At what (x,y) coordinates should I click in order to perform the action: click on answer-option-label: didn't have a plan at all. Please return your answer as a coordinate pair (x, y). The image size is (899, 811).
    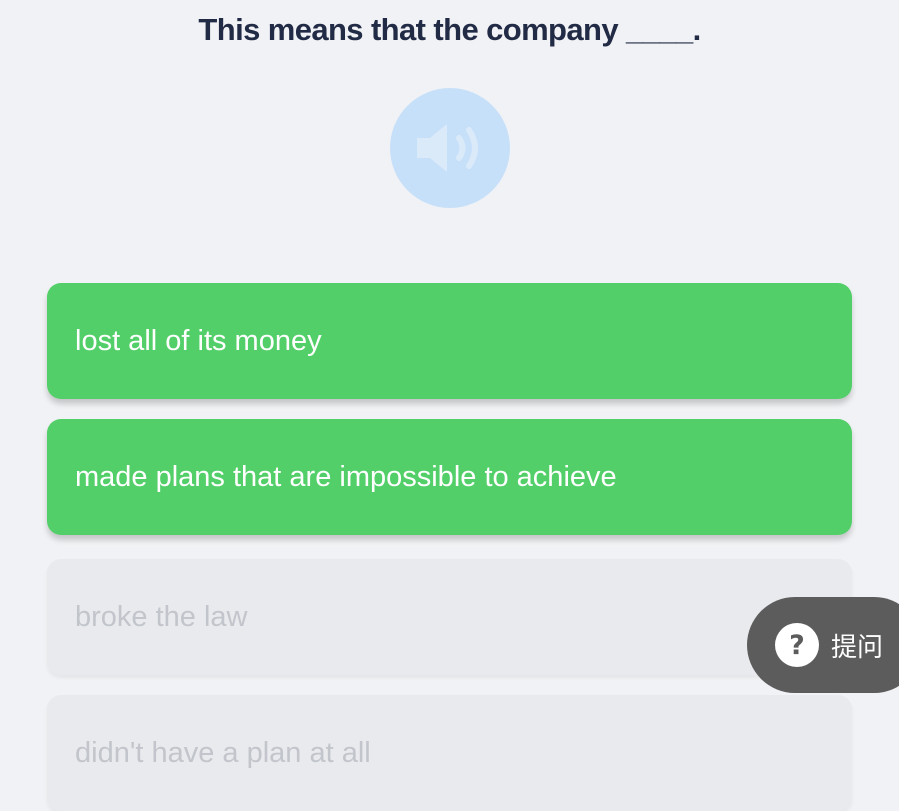
    Looking at the image, I should click on (223, 752).